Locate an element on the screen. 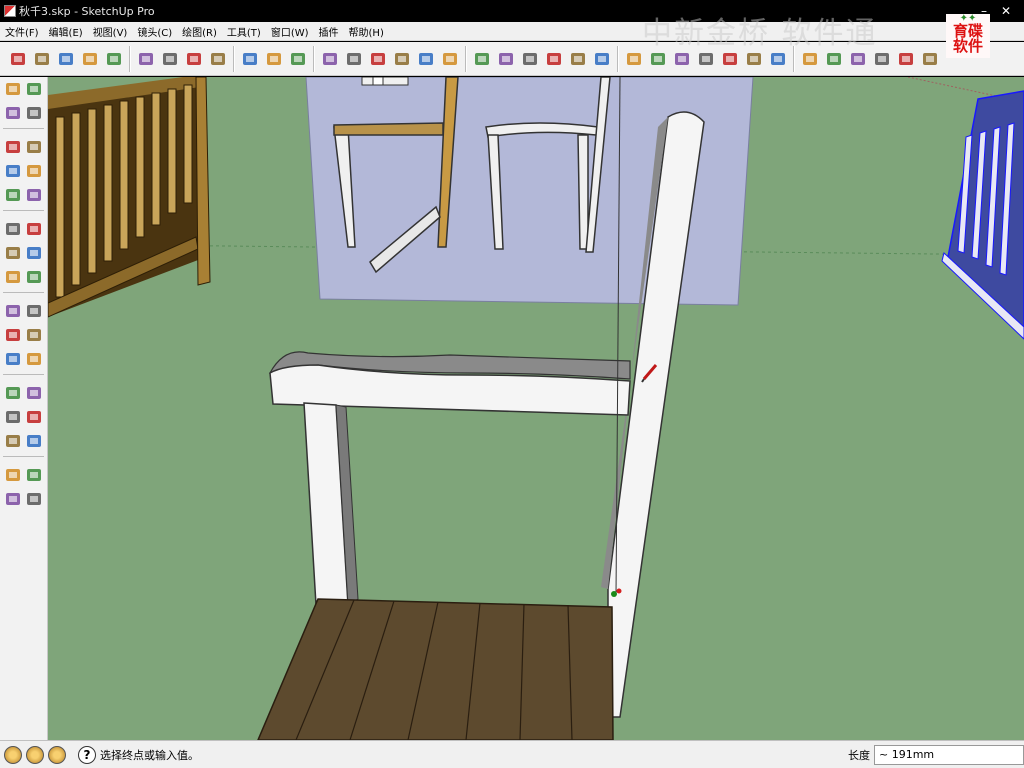 Image resolution: width=1024 pixels, height=768 pixels. previous-view-icon is located at coordinates (450, 59).